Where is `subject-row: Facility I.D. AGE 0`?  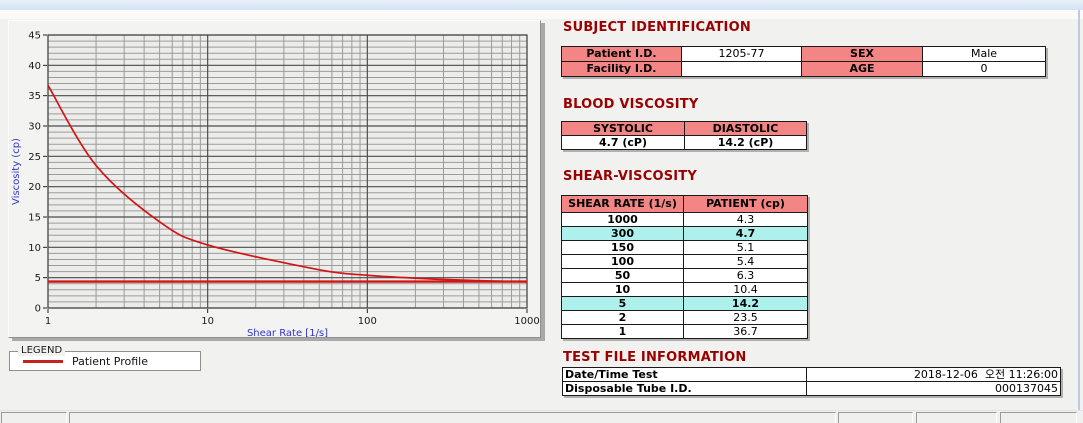 subject-row: Facility I.D. AGE 0 is located at coordinates (803, 69).